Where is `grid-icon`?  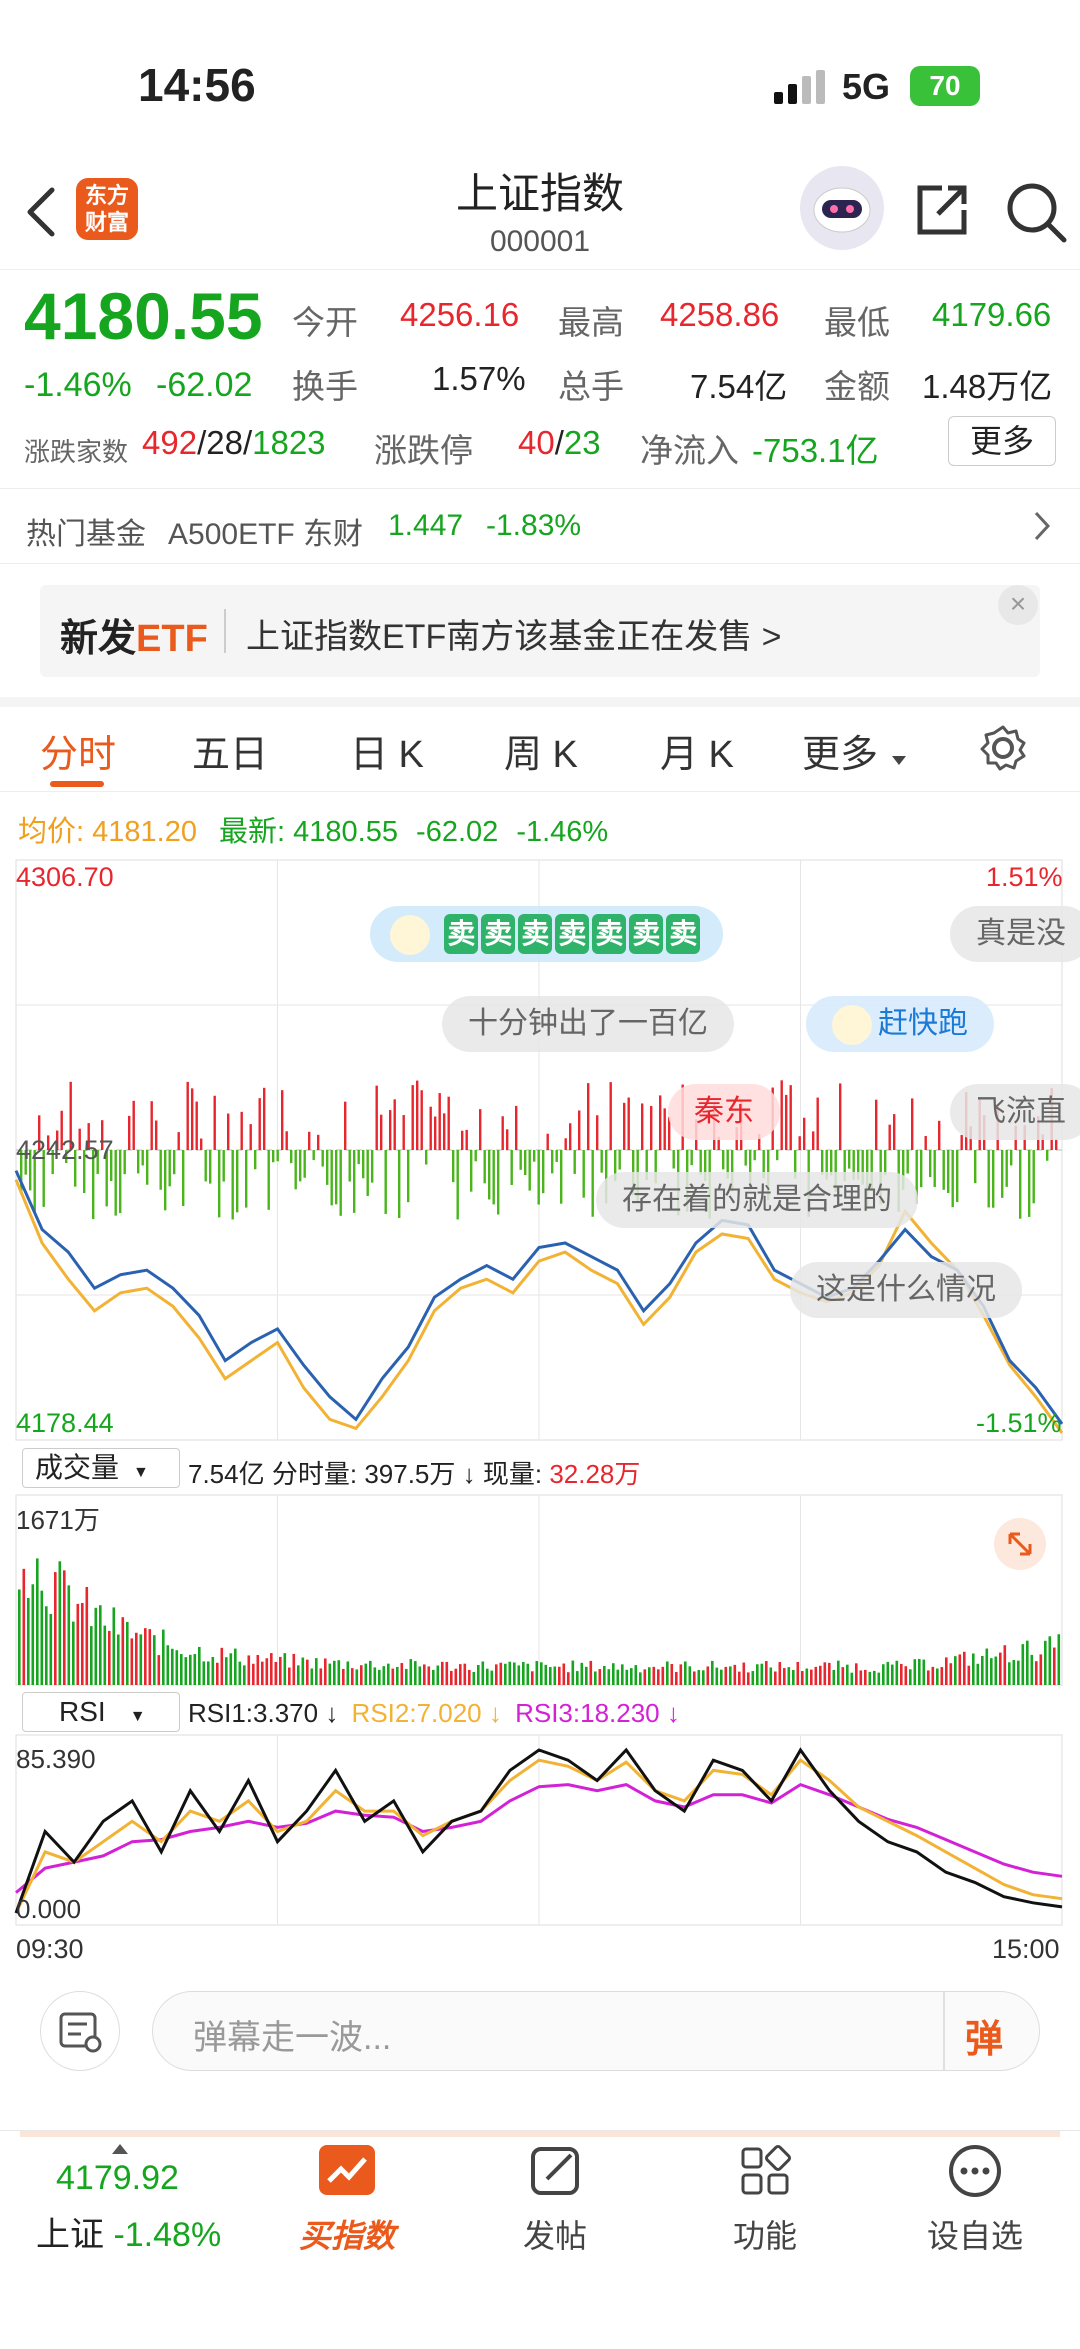
grid-icon is located at coordinates (765, 2171).